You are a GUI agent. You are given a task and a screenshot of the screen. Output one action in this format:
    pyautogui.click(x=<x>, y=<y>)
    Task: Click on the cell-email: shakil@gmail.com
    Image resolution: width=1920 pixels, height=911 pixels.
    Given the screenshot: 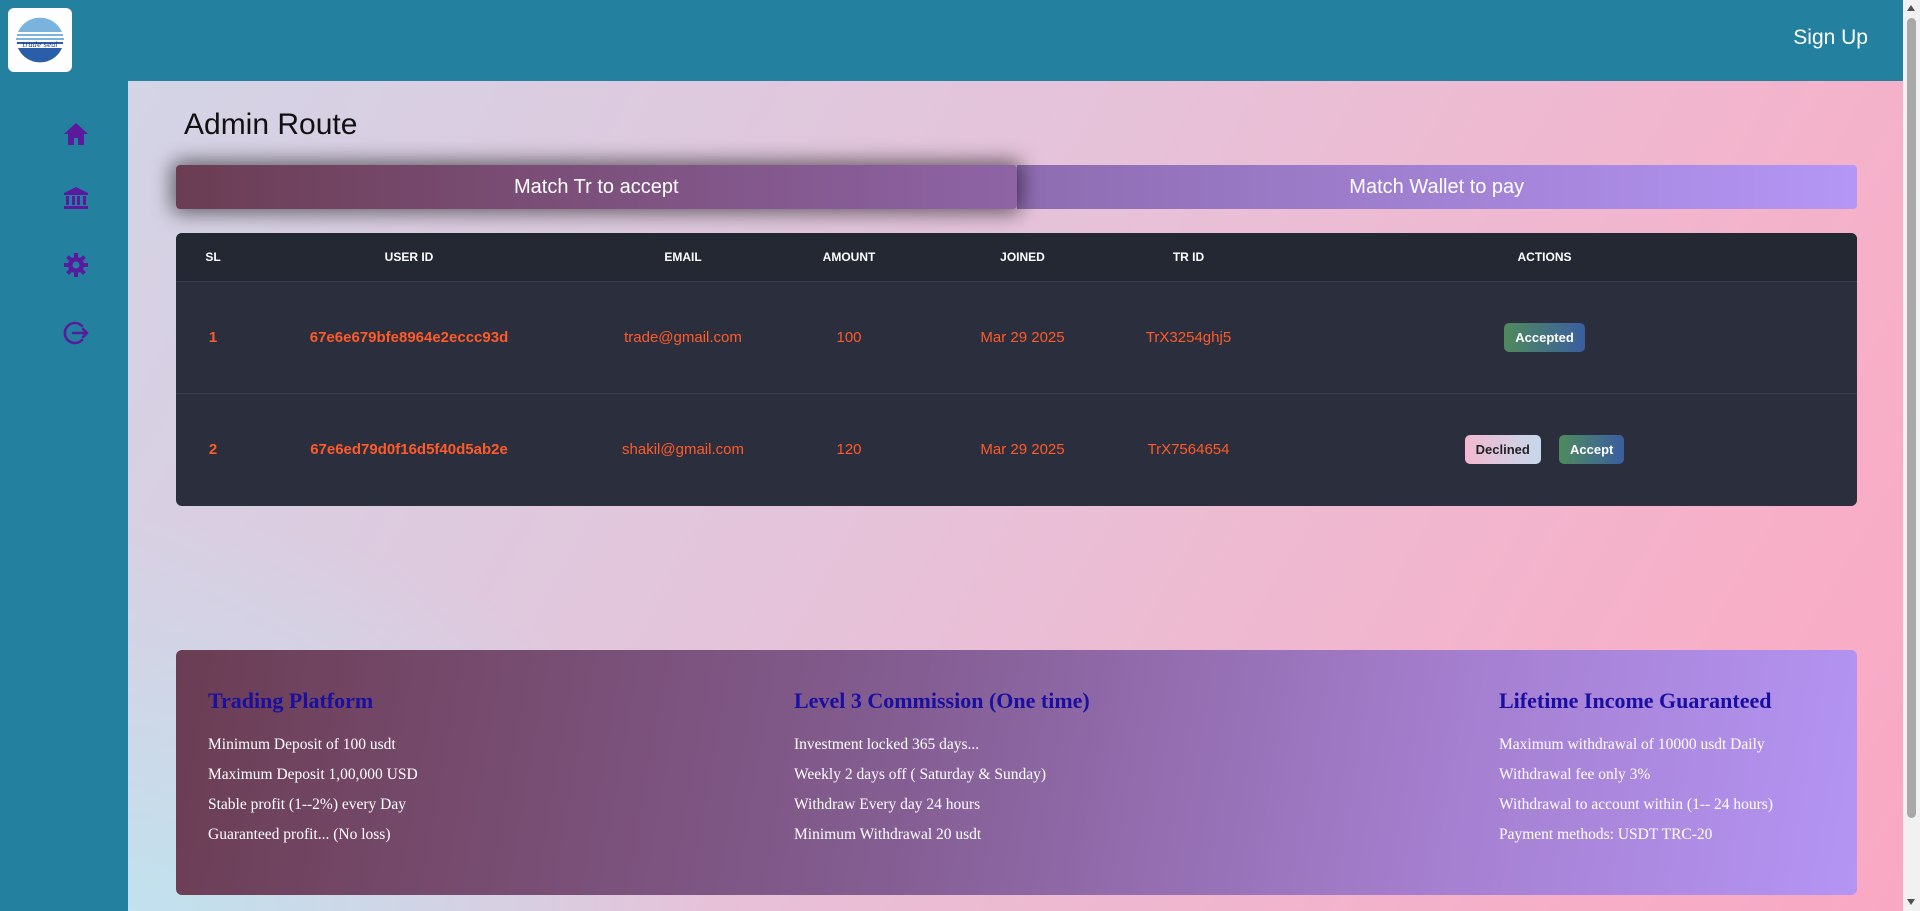 What is the action you would take?
    pyautogui.click(x=683, y=449)
    